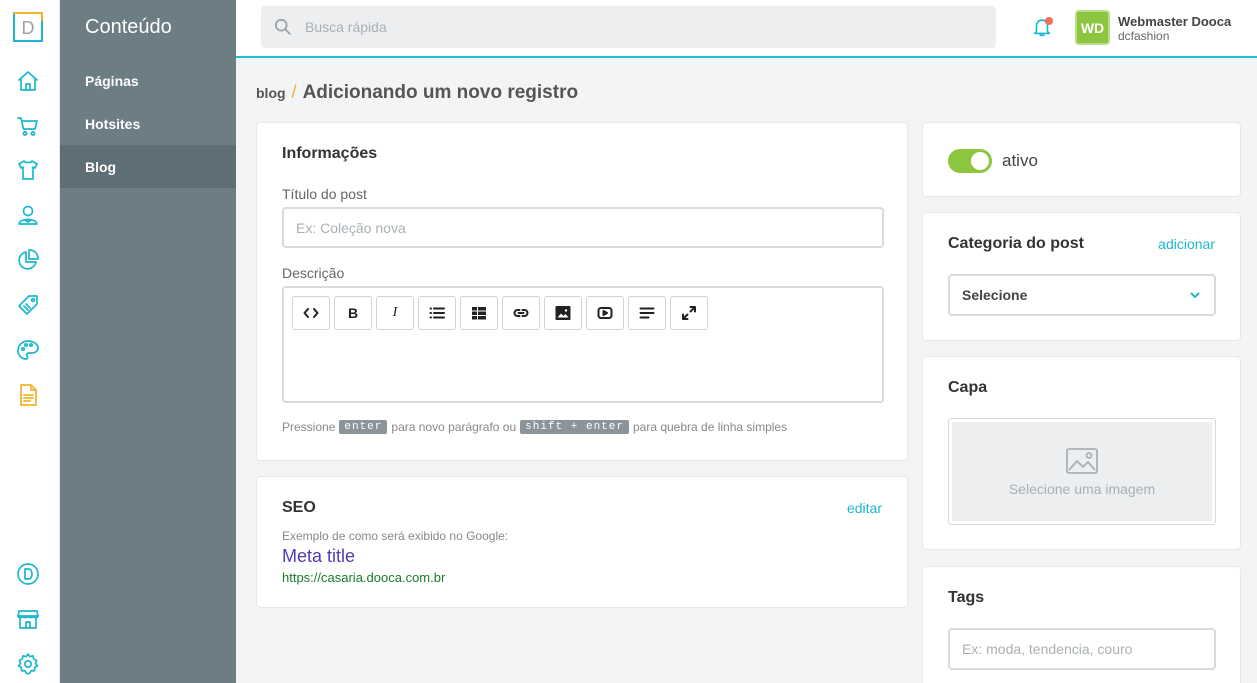 Image resolution: width=1257 pixels, height=683 pixels. Describe the element at coordinates (440, 92) in the screenshot. I see `page-title: Adicionando um novo registro` at that location.